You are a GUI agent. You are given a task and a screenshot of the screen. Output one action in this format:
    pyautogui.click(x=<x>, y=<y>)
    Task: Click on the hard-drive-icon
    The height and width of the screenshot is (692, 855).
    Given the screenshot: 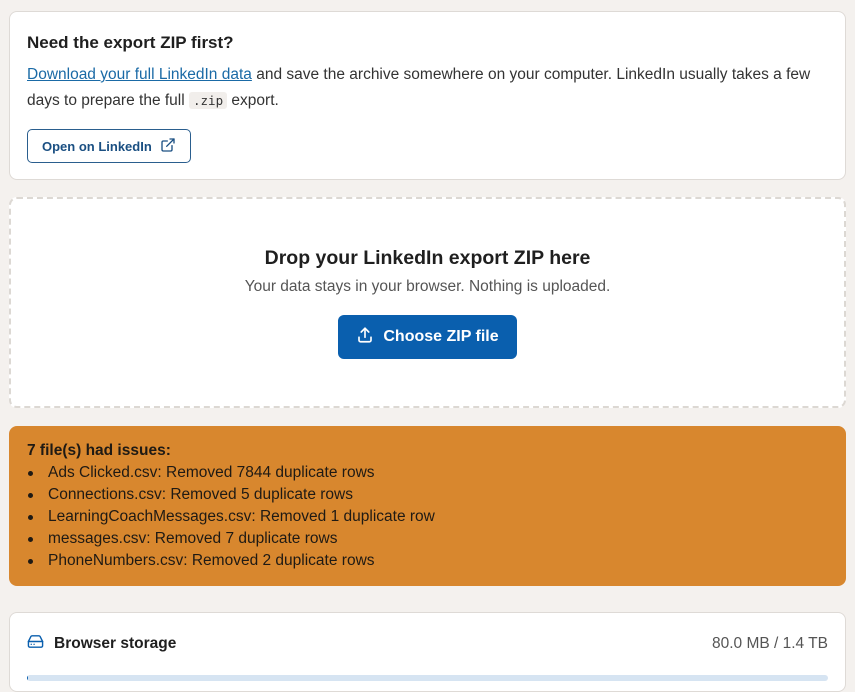 What is the action you would take?
    pyautogui.click(x=35, y=644)
    